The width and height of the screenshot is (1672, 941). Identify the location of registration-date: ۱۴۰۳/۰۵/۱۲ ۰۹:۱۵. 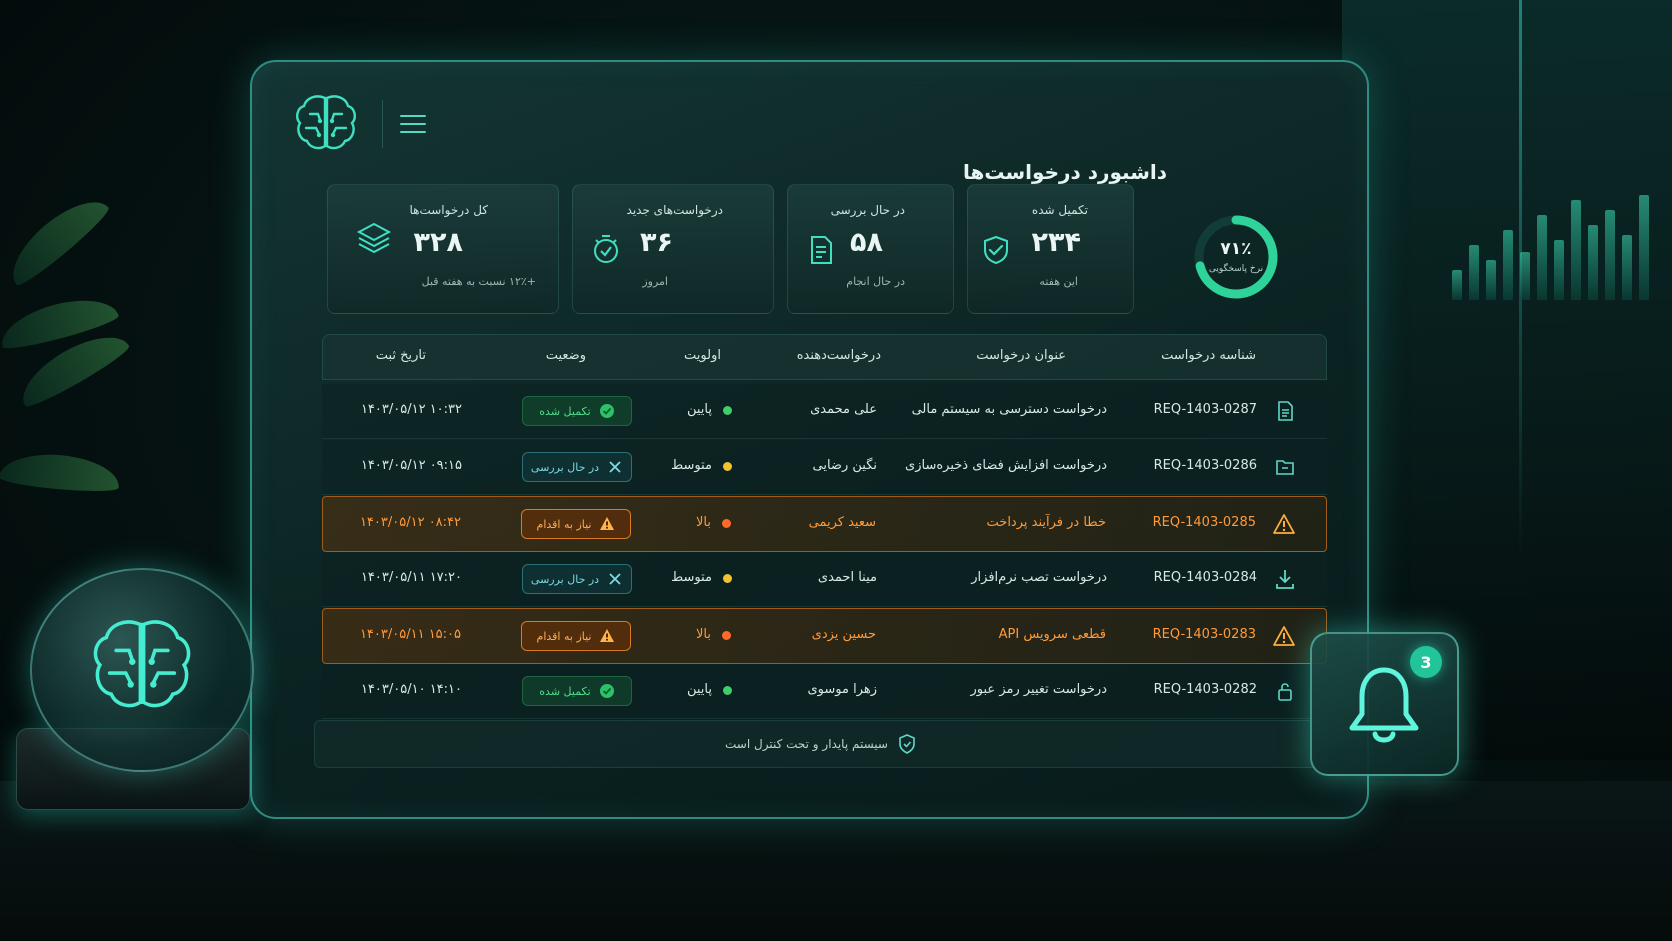
(411, 465).